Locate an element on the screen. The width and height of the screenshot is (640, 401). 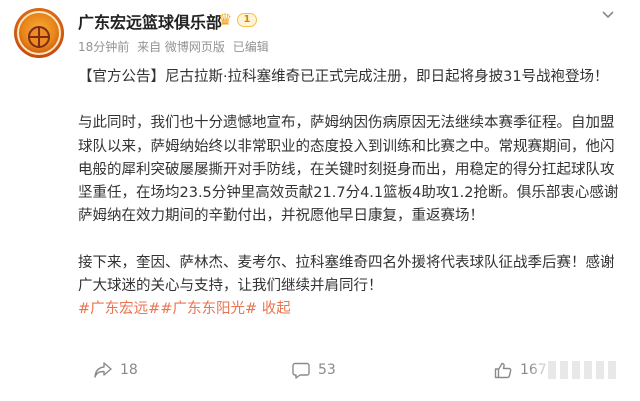
share-icon is located at coordinates (103, 370).